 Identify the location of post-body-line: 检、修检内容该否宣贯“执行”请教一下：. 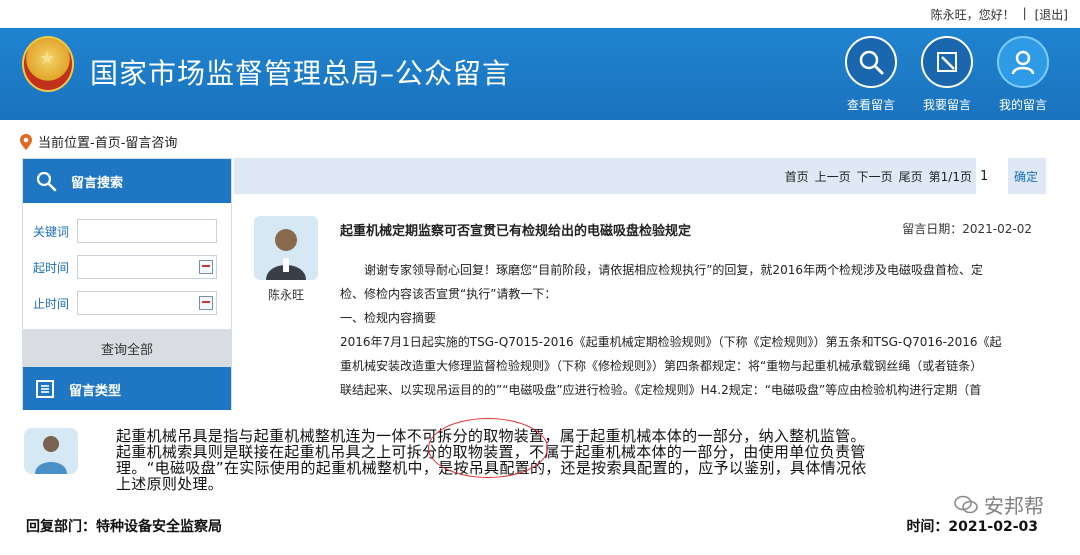
(448, 294).